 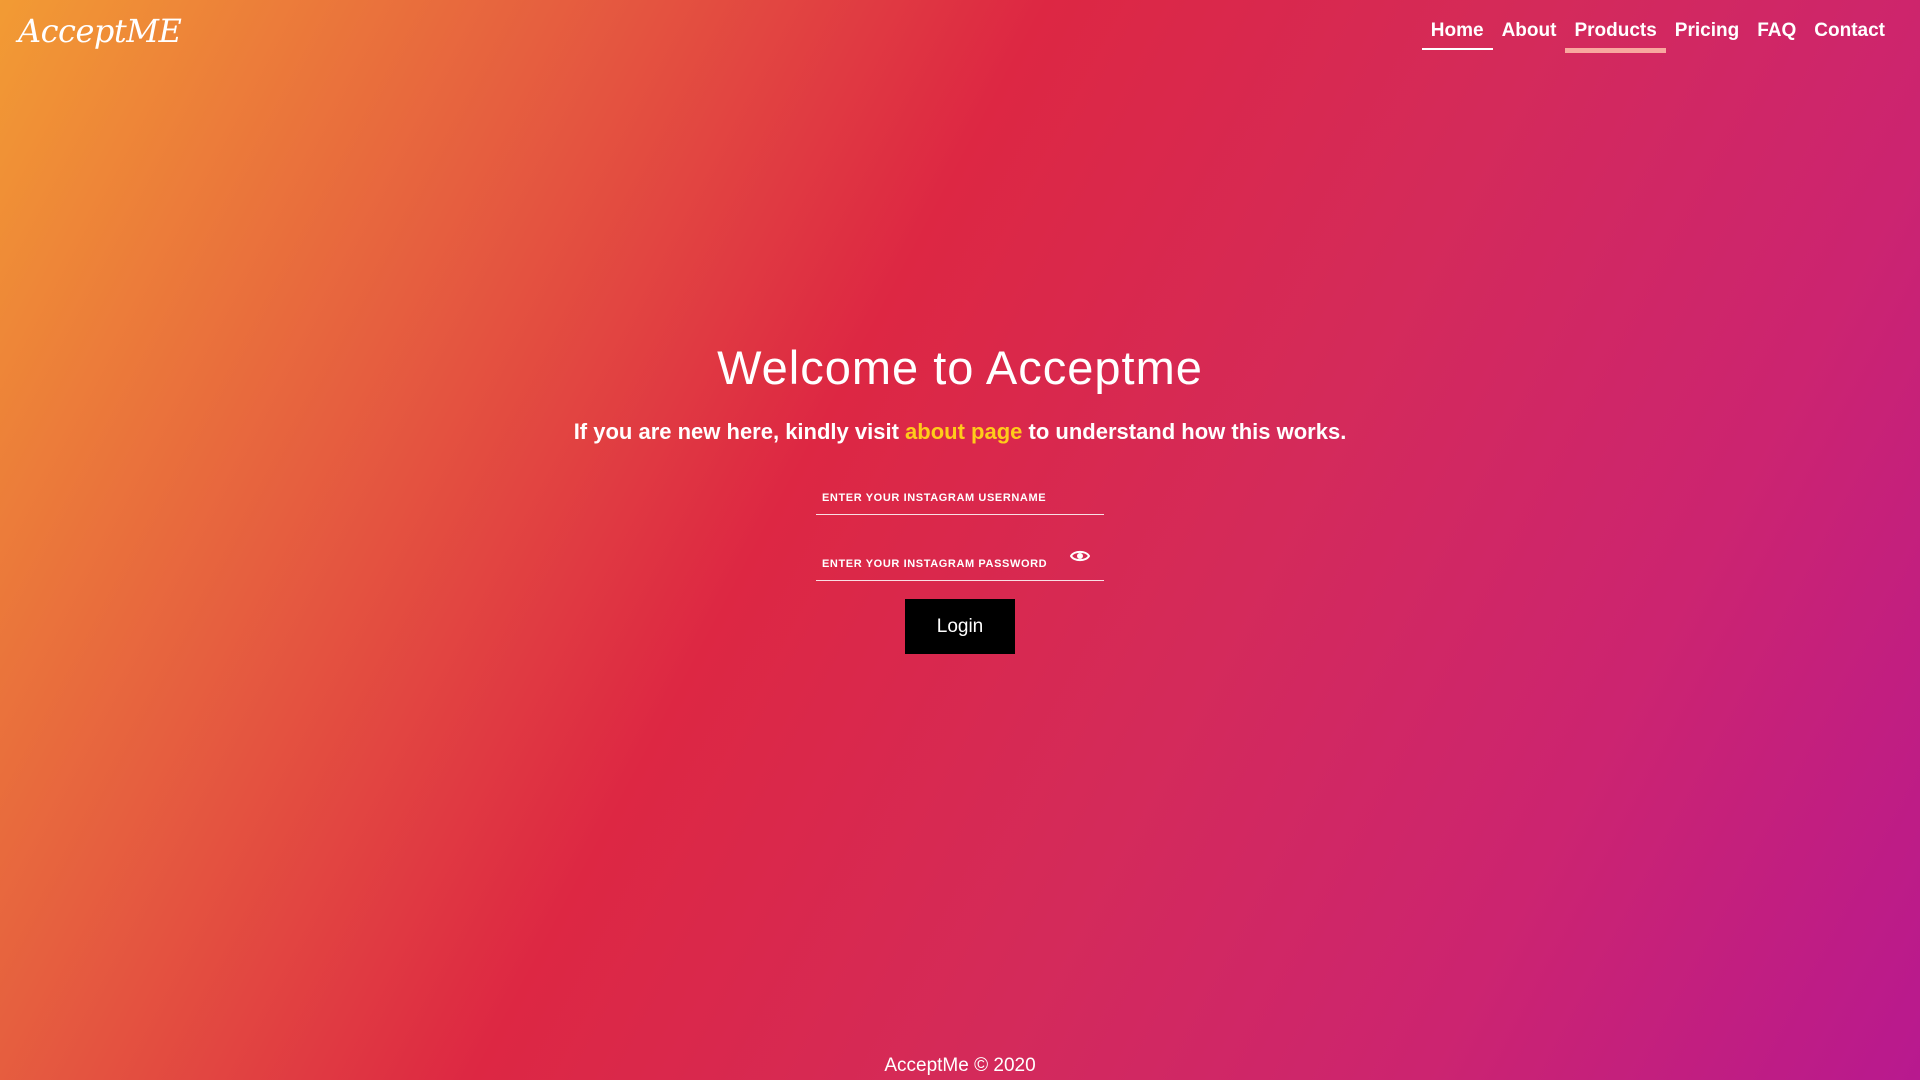 What do you see at coordinates (1849, 35) in the screenshot?
I see `nav-contact: Contact` at bounding box center [1849, 35].